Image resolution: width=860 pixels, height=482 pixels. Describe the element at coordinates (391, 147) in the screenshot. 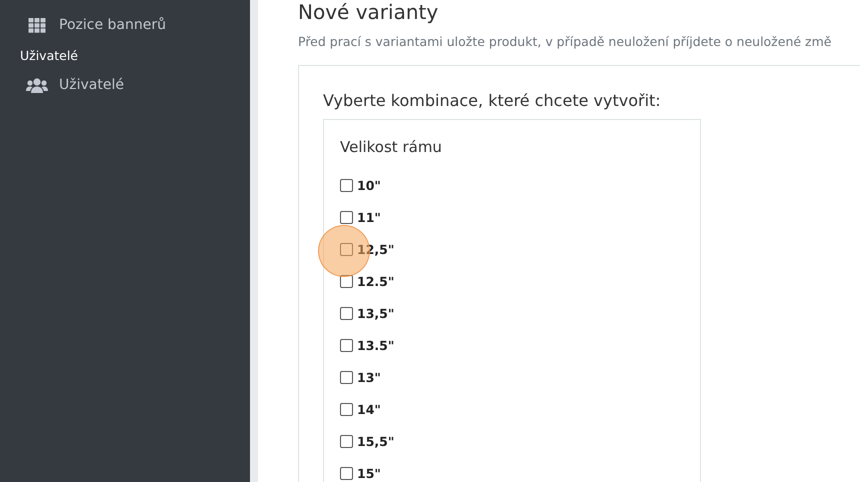

I see `group-title: Velikost rámu` at that location.